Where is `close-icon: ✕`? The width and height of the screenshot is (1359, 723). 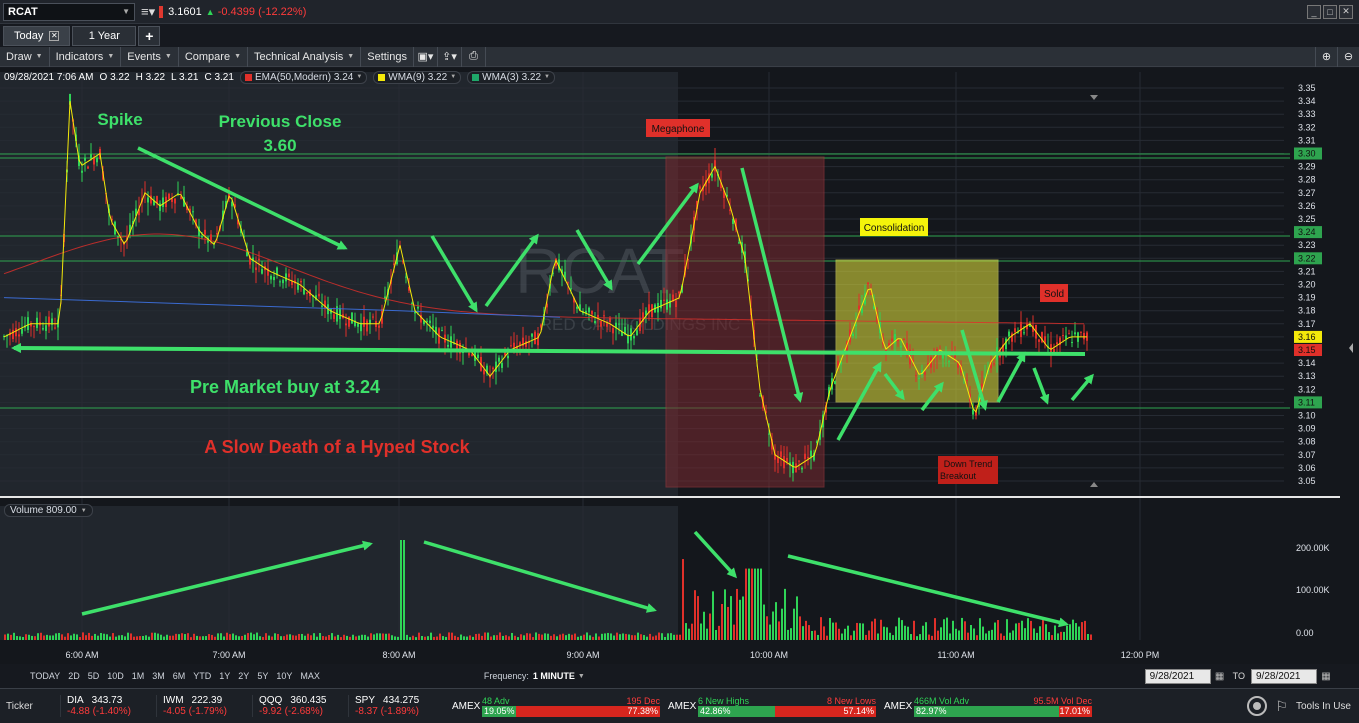
close-icon: ✕ is located at coordinates (1346, 11).